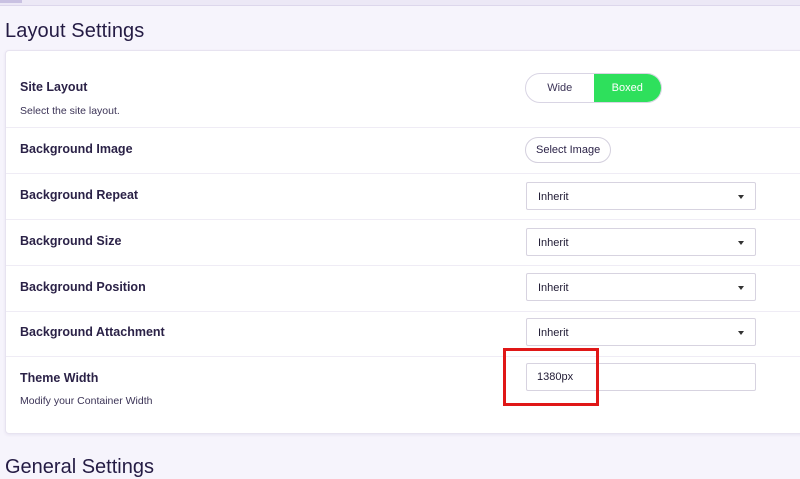 Image resolution: width=800 pixels, height=479 pixels. Describe the element at coordinates (71, 241) in the screenshot. I see `background-size-label: Background Size` at that location.